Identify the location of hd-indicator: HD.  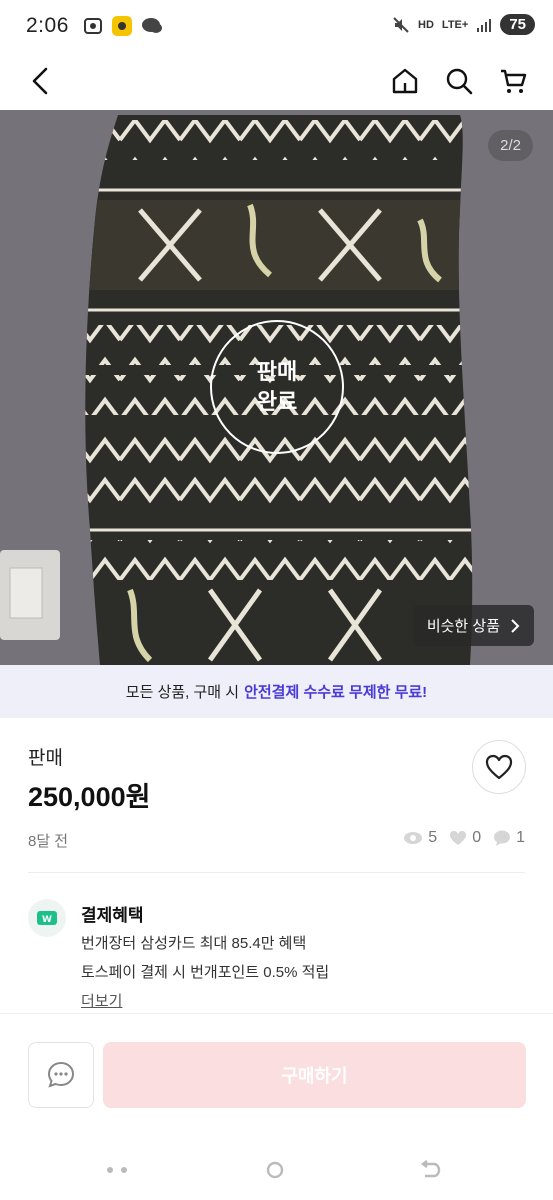
(426, 24).